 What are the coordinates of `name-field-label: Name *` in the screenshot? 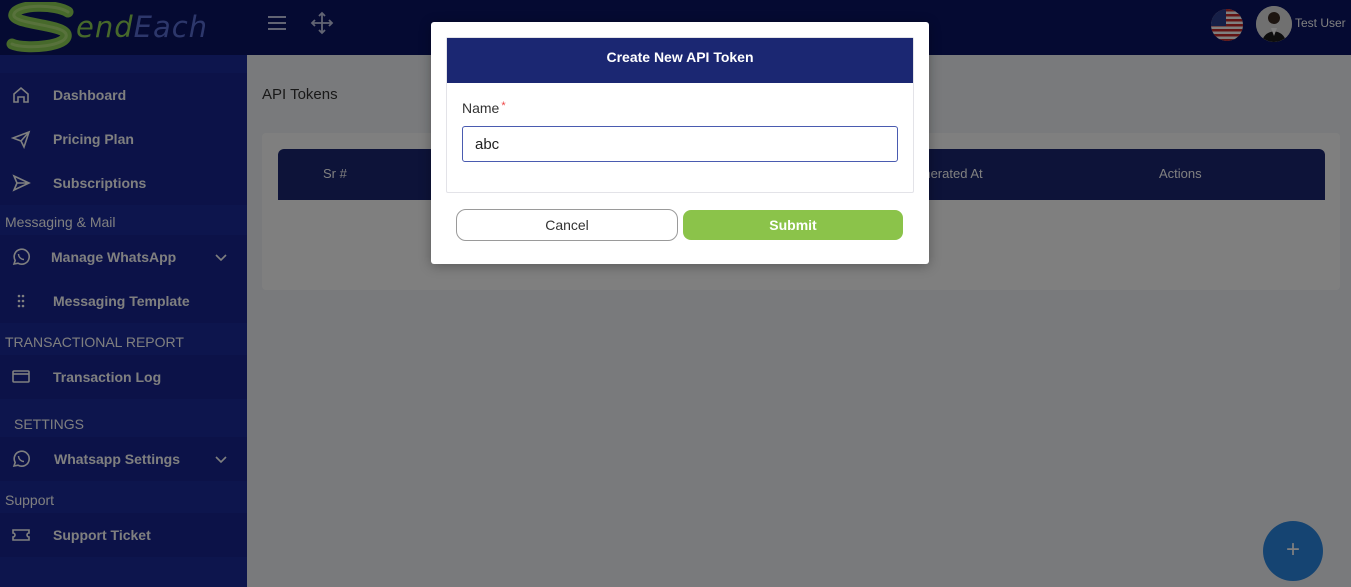 It's located at (484, 108).